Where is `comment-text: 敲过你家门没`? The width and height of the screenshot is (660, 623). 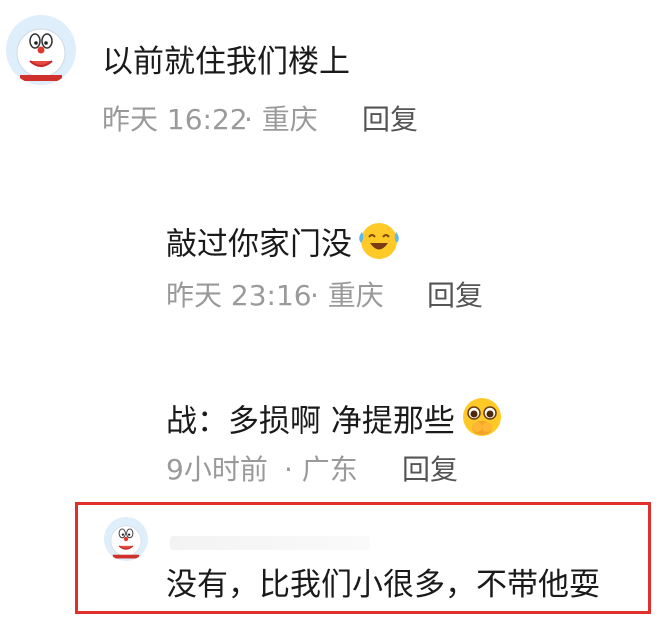 comment-text: 敲过你家门没 is located at coordinates (284, 246).